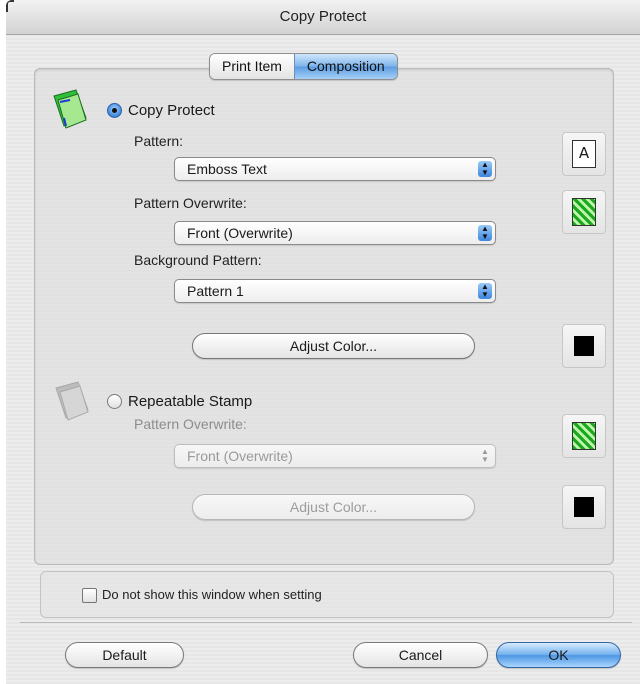  Describe the element at coordinates (89, 595) in the screenshot. I see `dont-show-checkbox` at that location.